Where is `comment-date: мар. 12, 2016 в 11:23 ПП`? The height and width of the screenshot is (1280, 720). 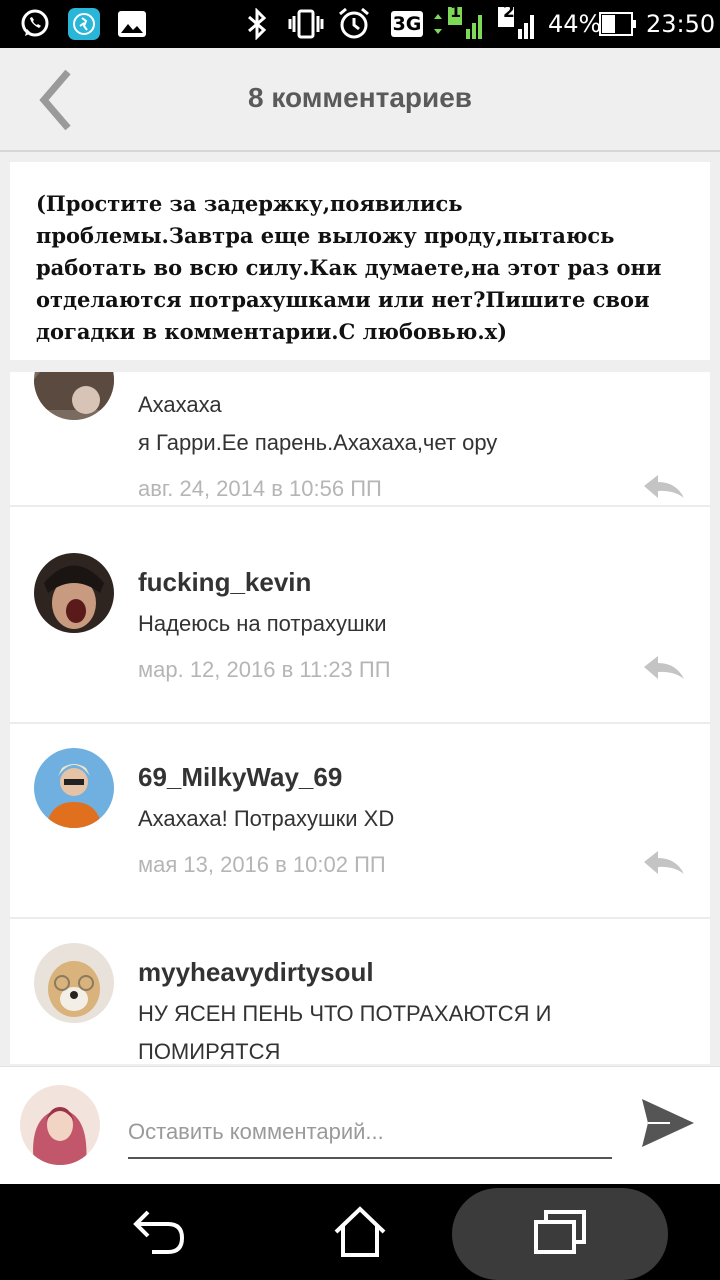 comment-date: мар. 12, 2016 в 11:23 ПП is located at coordinates (264, 669).